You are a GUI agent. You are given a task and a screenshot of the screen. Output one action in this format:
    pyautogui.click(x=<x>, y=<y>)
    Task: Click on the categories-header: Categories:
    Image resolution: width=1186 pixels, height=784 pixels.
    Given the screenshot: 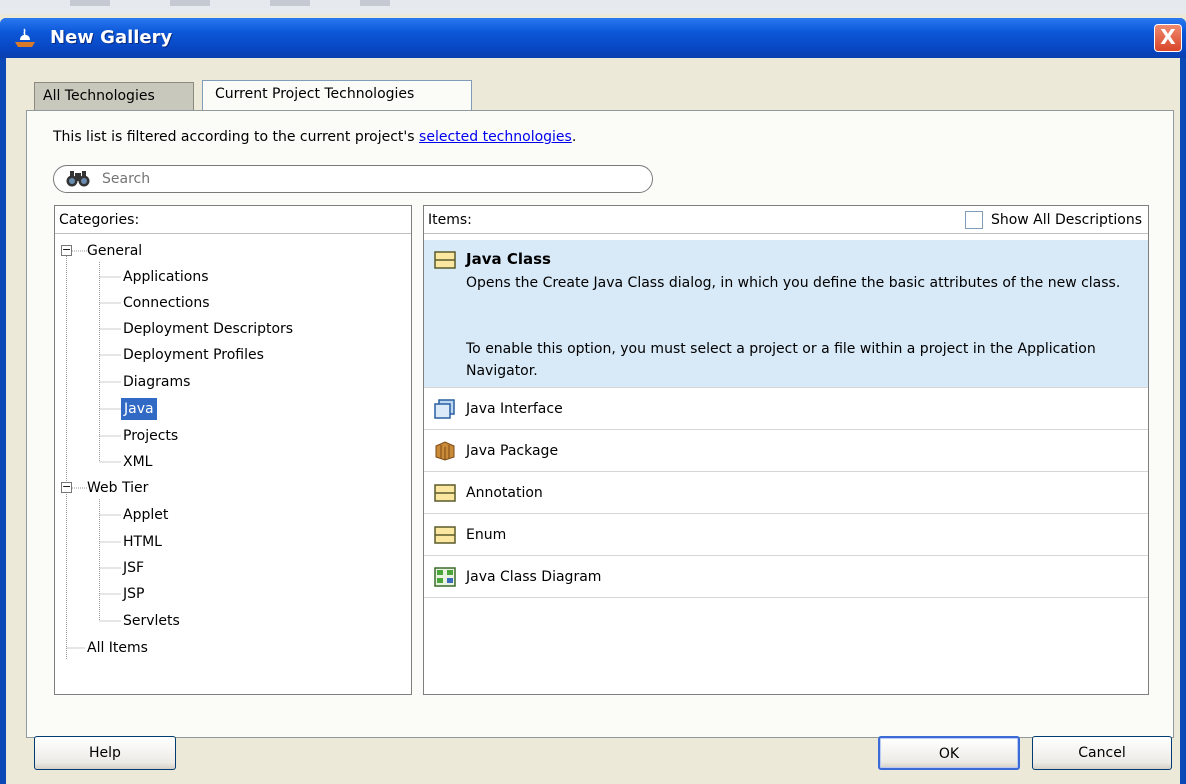 What is the action you would take?
    pyautogui.click(x=233, y=220)
    